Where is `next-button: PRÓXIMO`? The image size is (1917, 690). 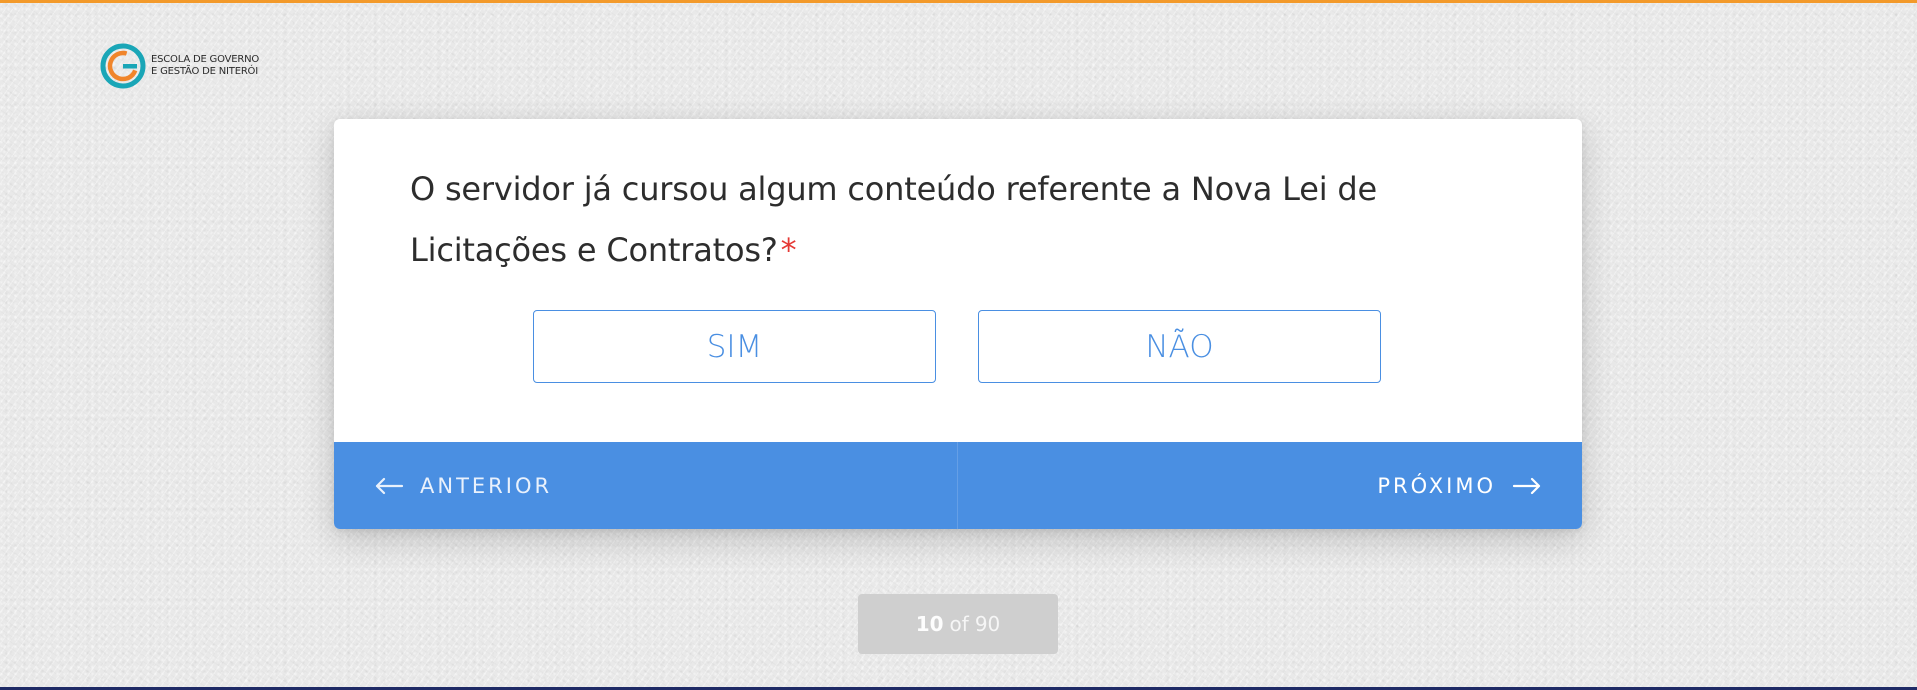 next-button: PRÓXIMO is located at coordinates (1270, 485).